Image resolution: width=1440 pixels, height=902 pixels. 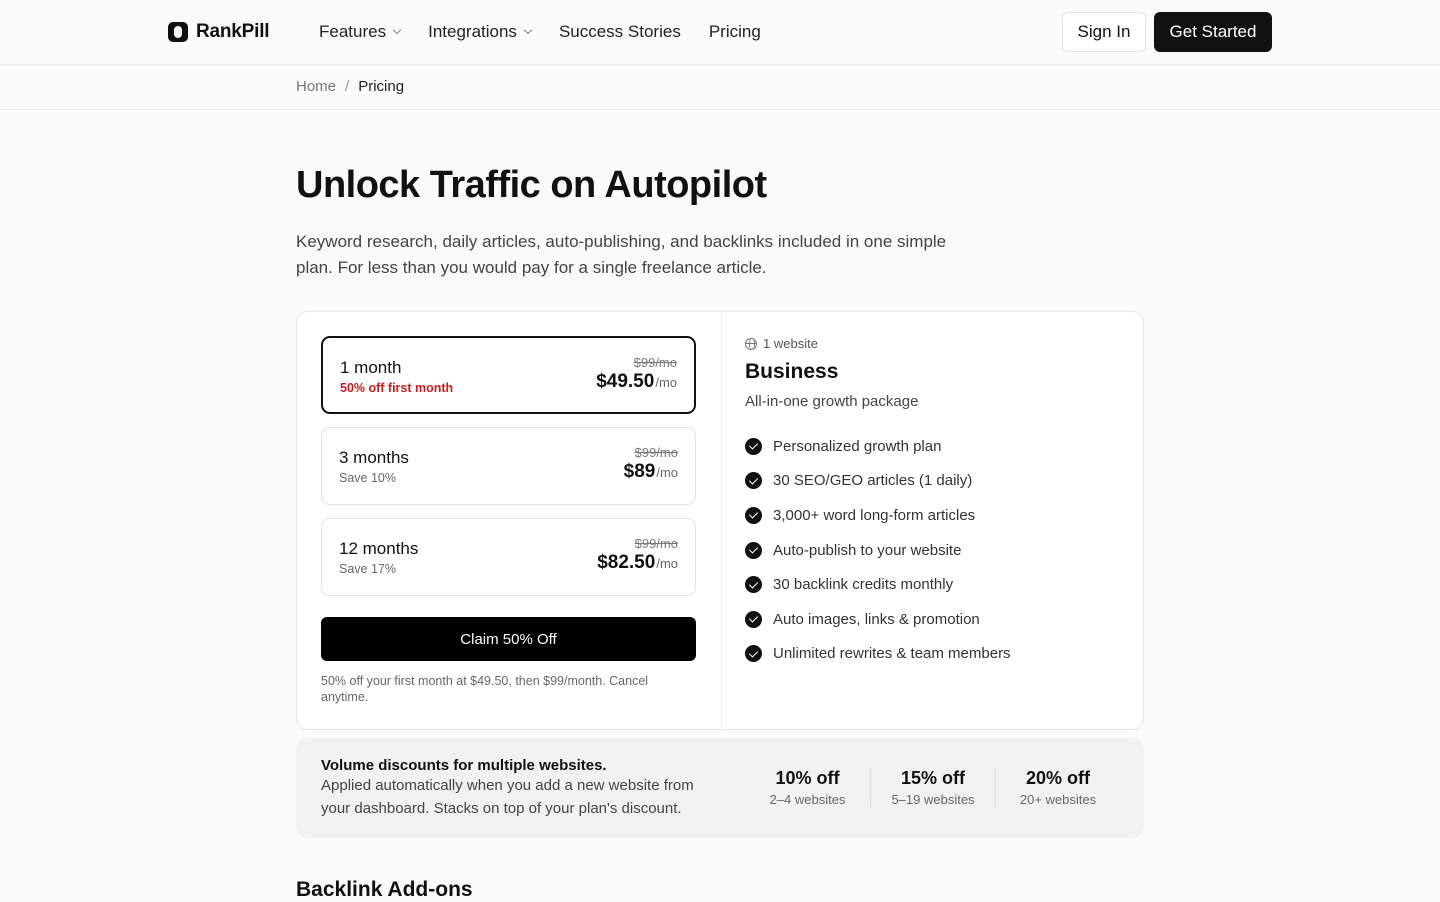 What do you see at coordinates (1213, 32) in the screenshot?
I see `get-started-button: Get Started` at bounding box center [1213, 32].